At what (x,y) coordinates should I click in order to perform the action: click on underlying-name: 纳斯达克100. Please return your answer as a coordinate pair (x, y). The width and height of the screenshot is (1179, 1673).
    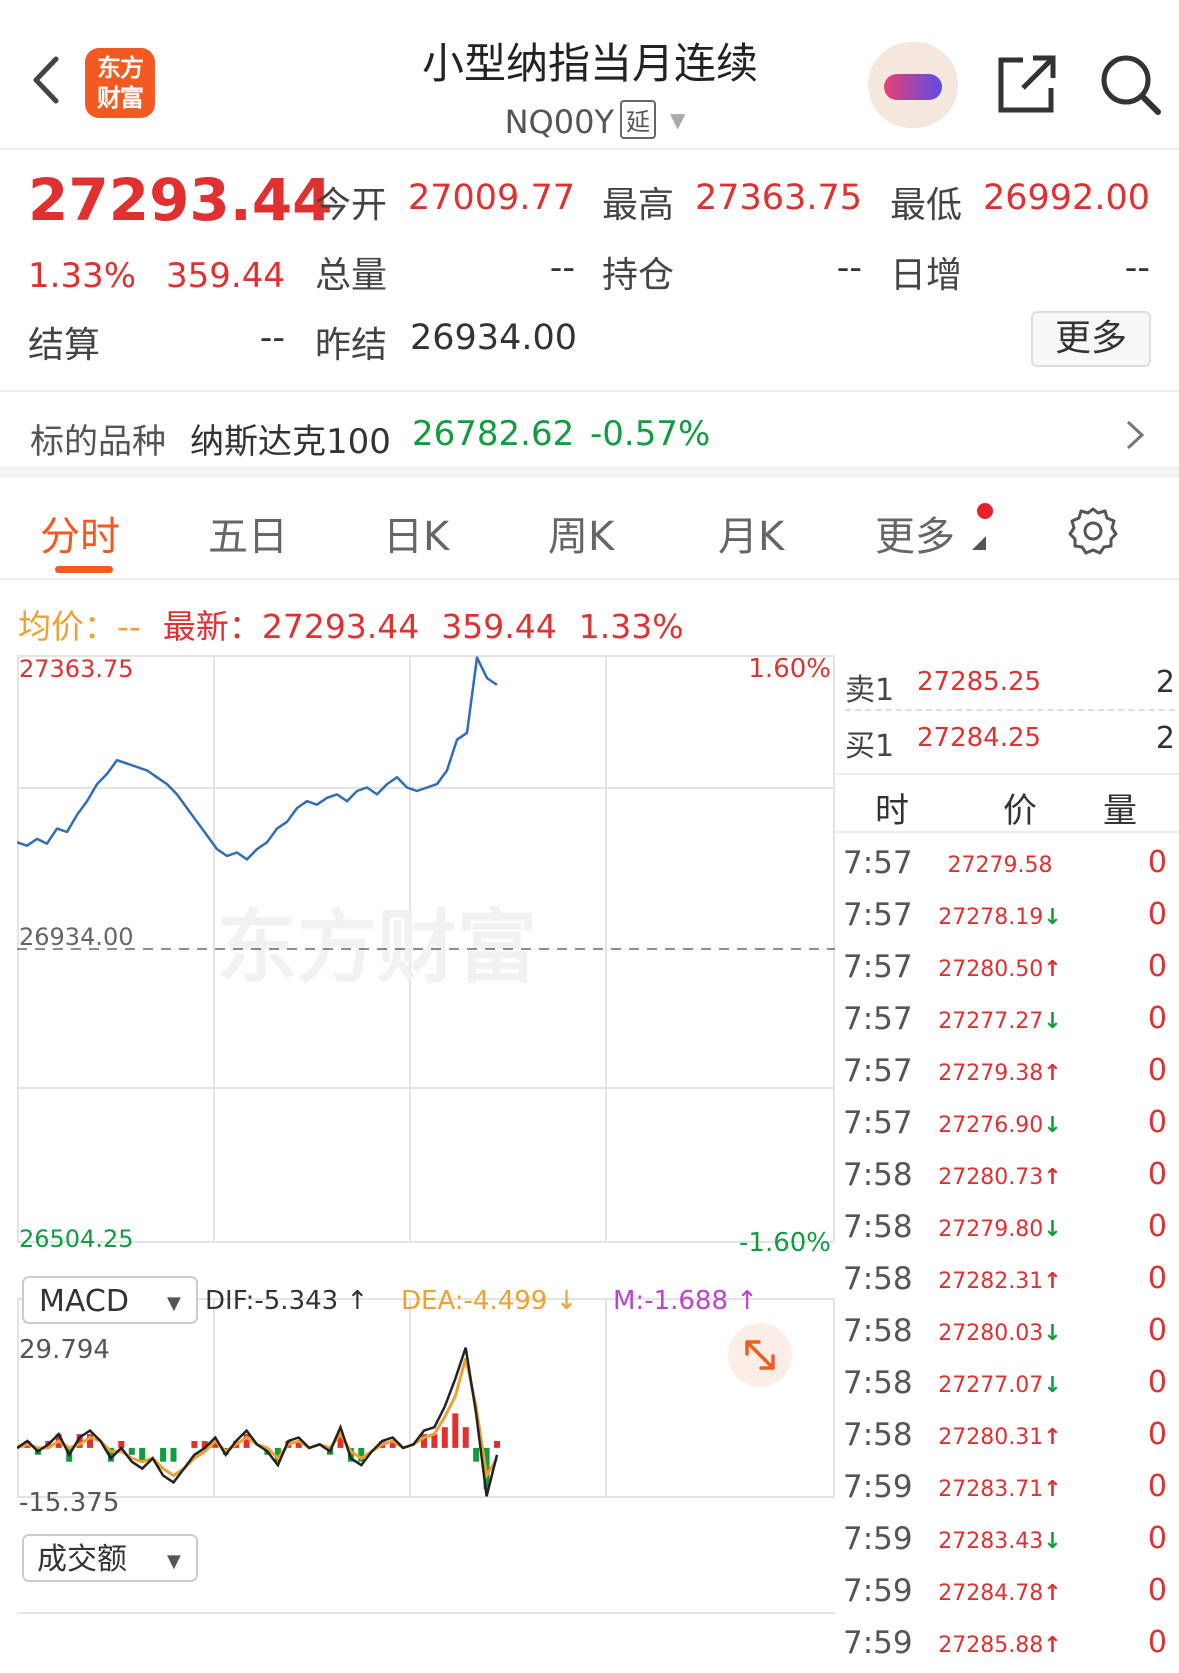
    Looking at the image, I should click on (290, 442).